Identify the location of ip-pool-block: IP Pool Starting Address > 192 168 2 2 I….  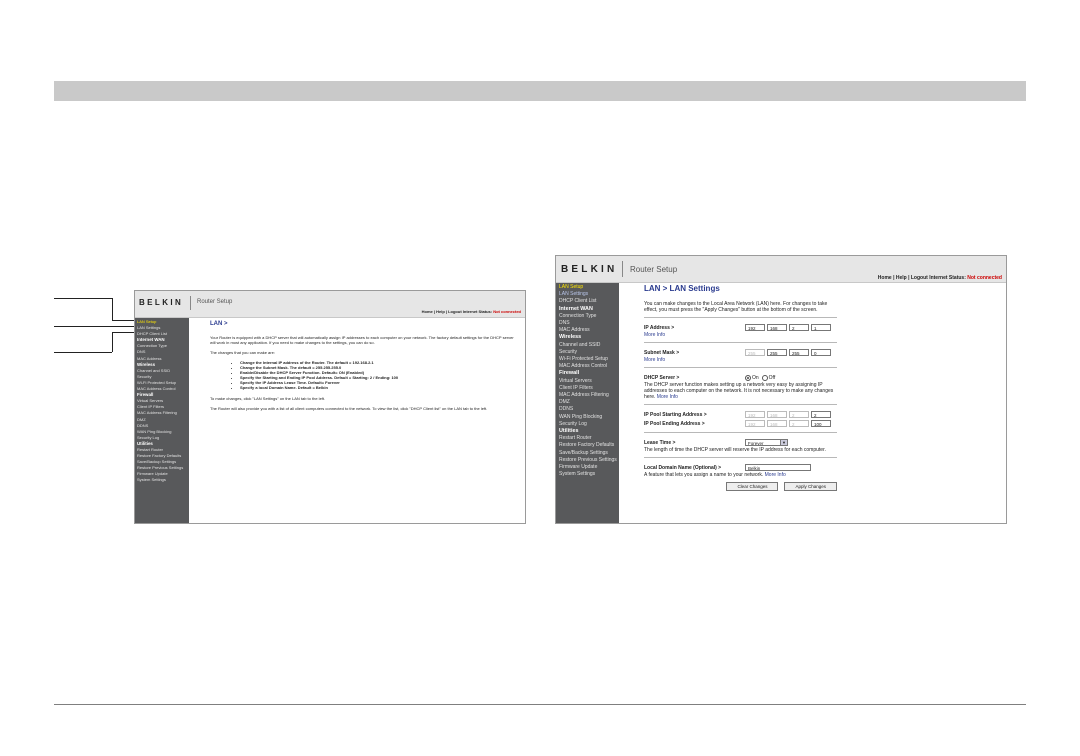
(740, 421).